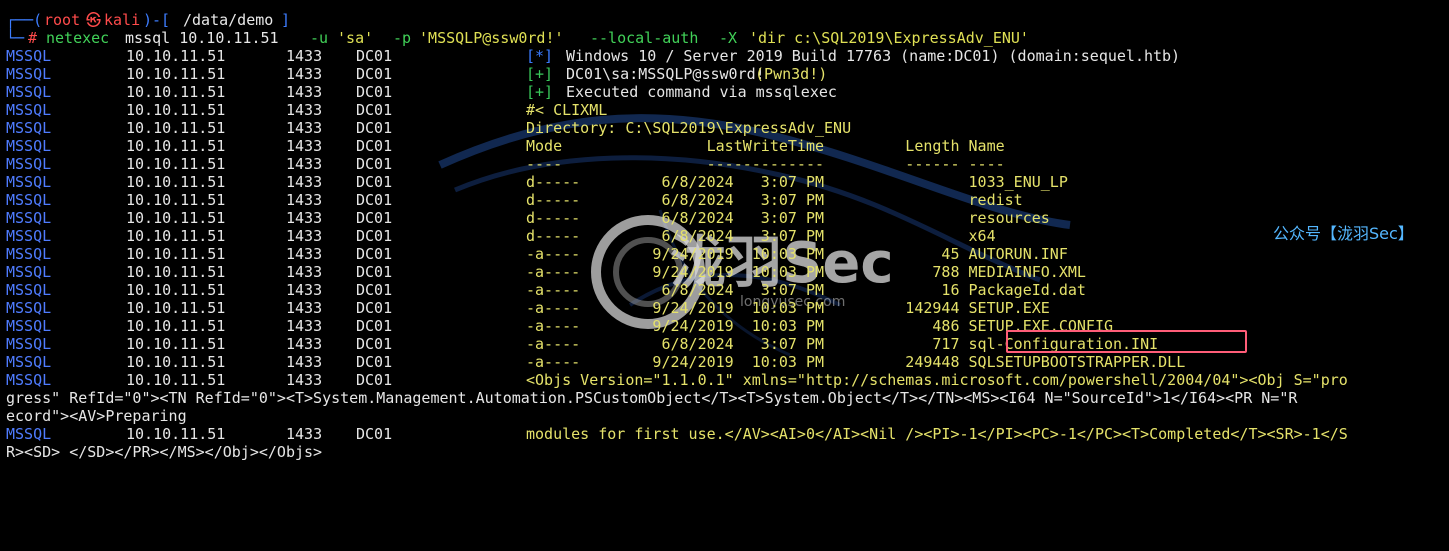 This screenshot has height=551, width=1449. I want to click on command-args: mssql 10.10.11.51, so click(202, 38).